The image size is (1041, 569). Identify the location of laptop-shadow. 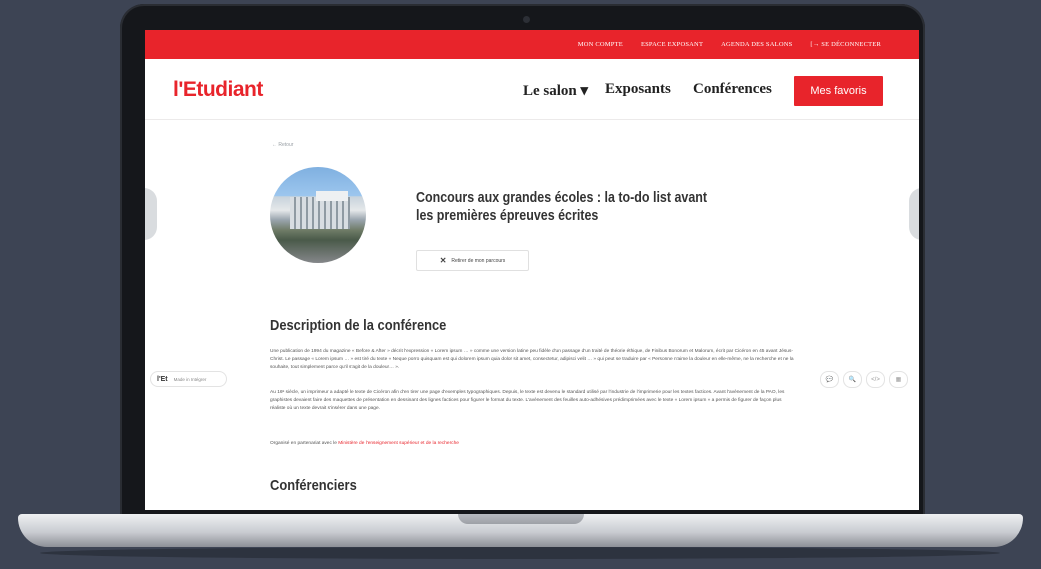
(520, 553).